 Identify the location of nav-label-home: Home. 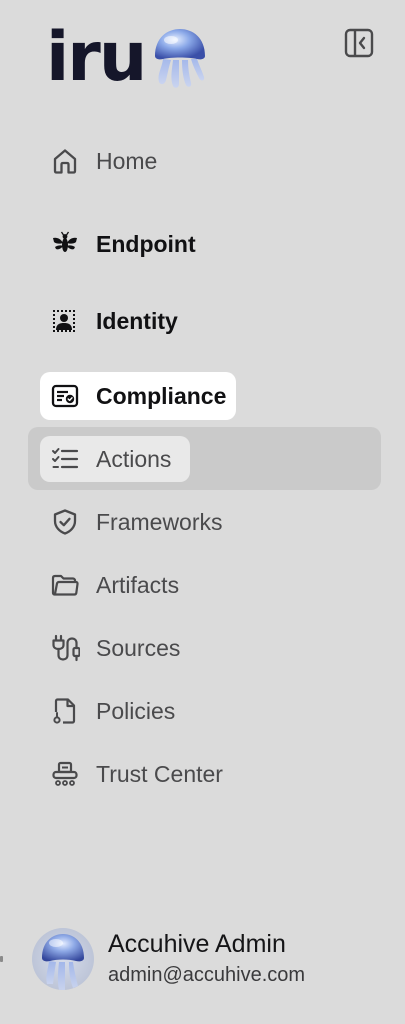
(127, 160).